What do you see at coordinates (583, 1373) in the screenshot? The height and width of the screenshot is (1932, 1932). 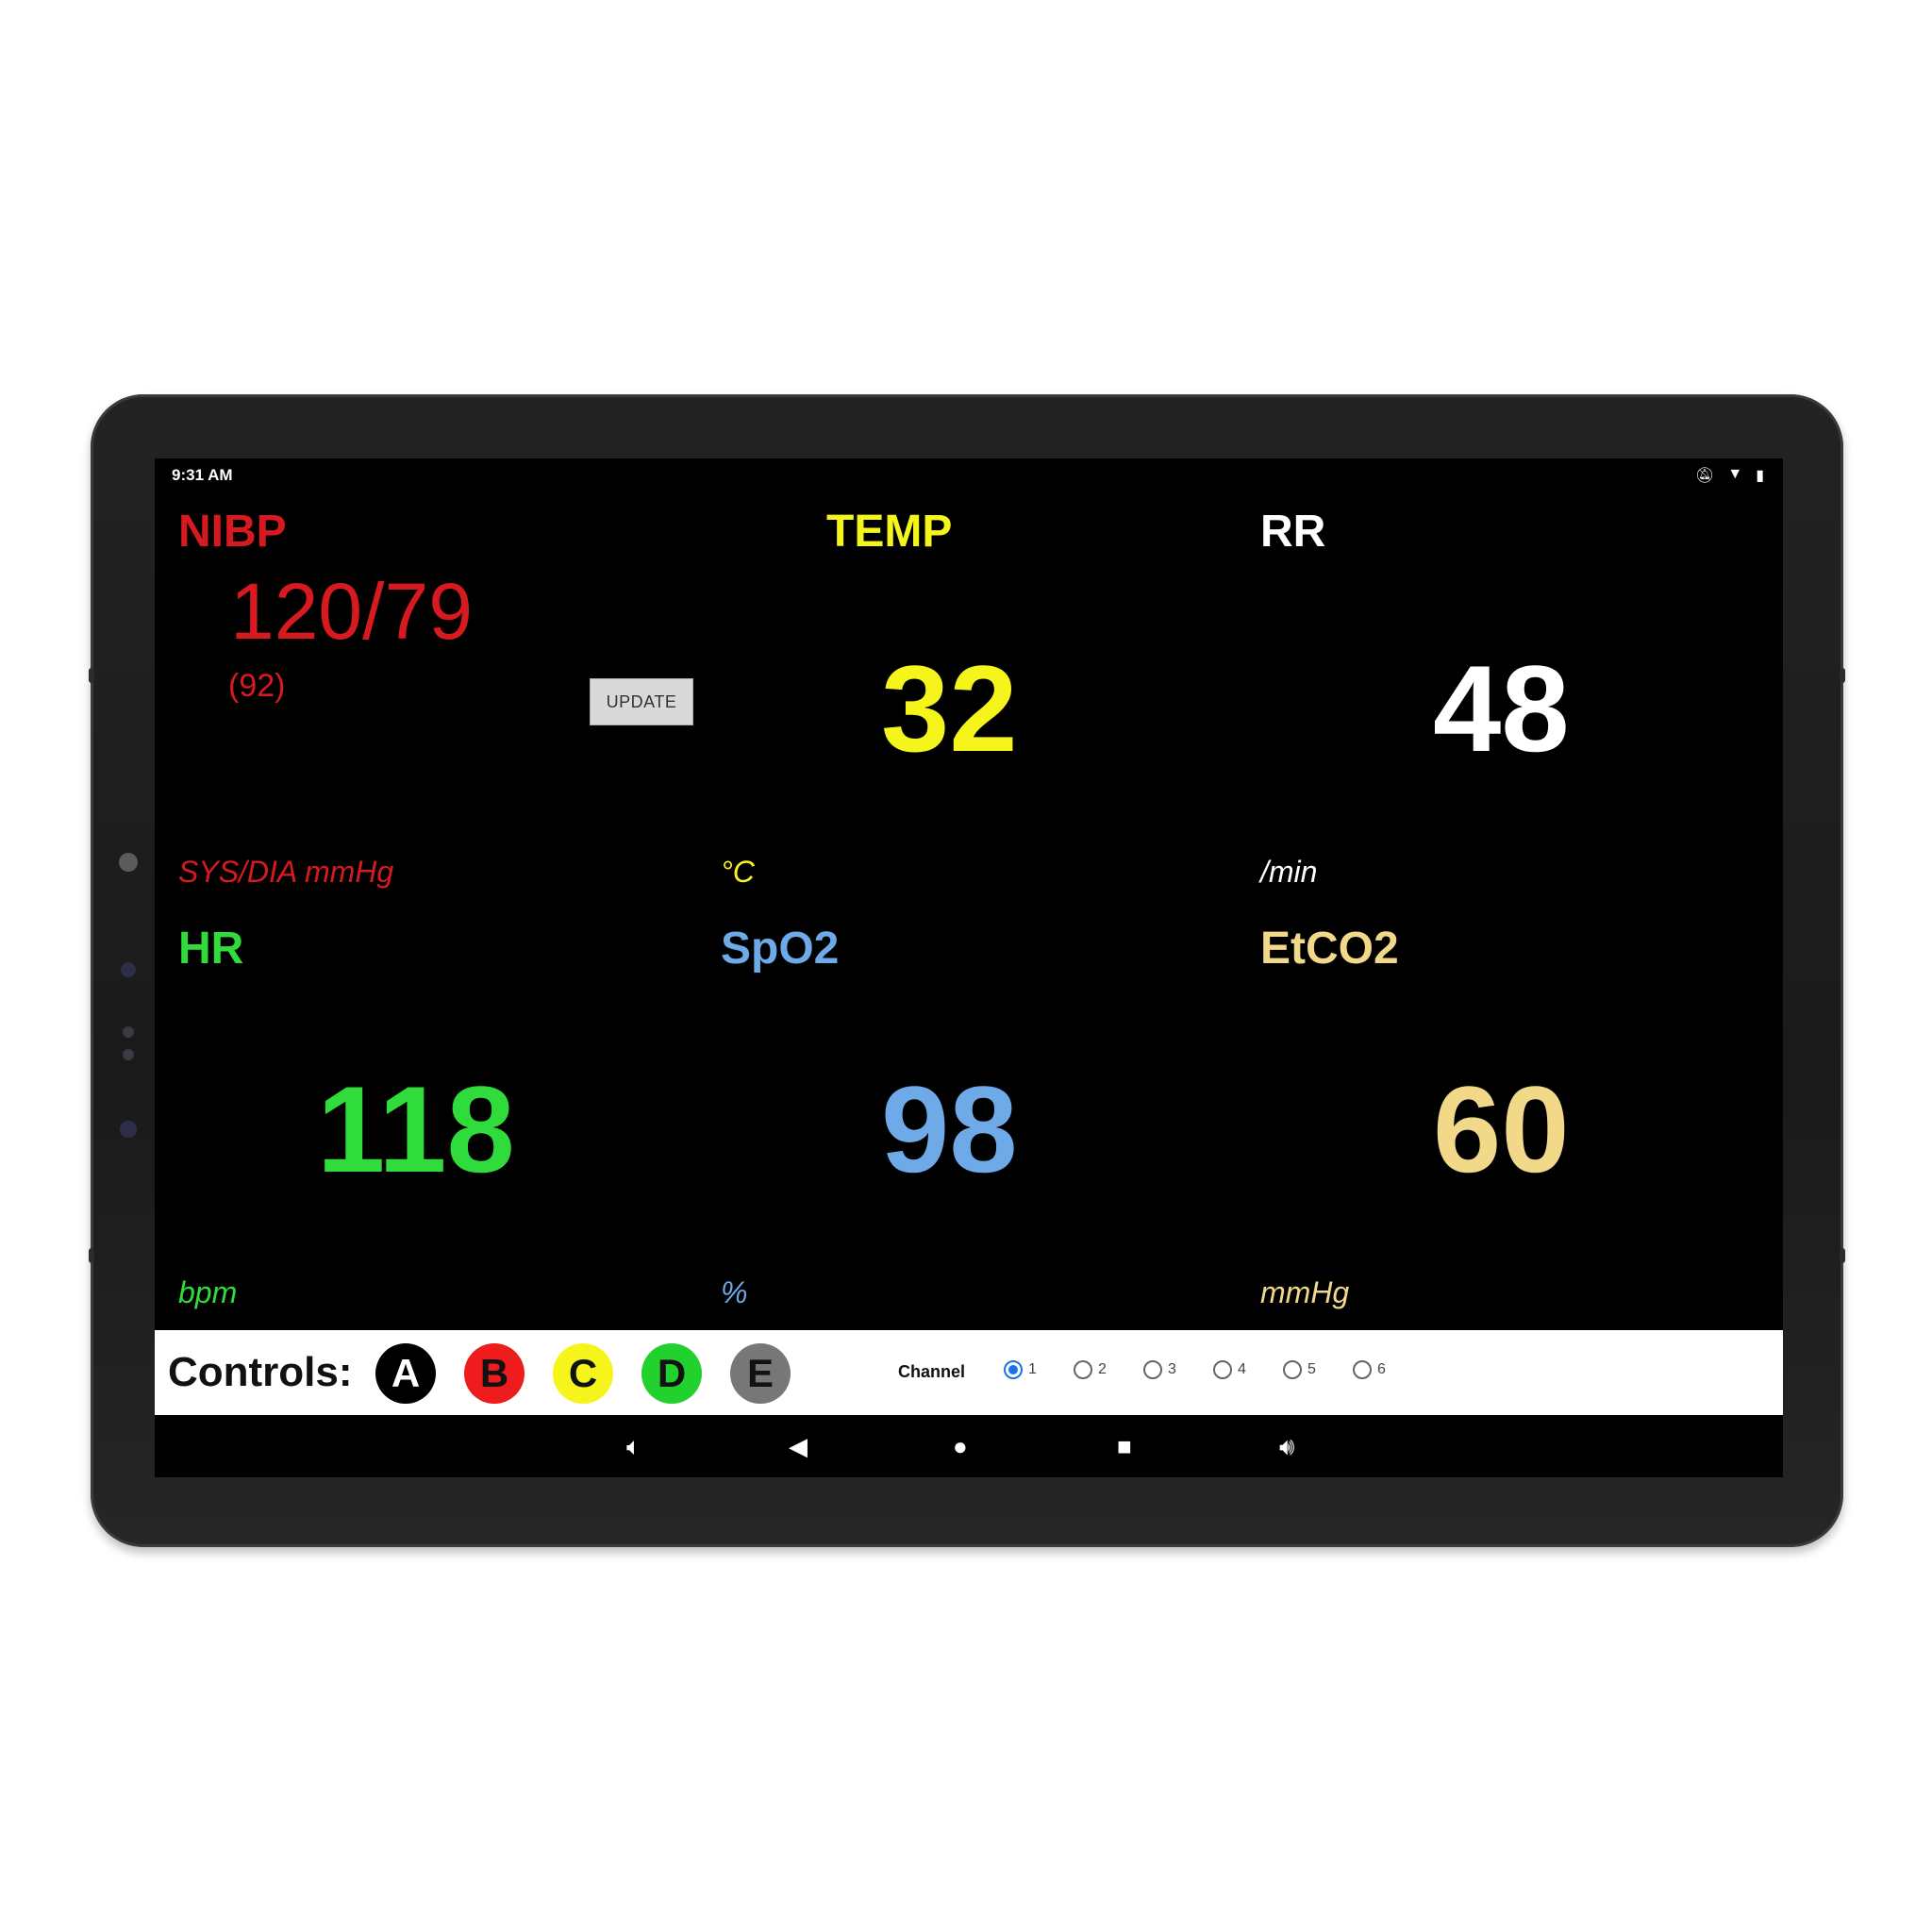 I see `control-button-c: C` at bounding box center [583, 1373].